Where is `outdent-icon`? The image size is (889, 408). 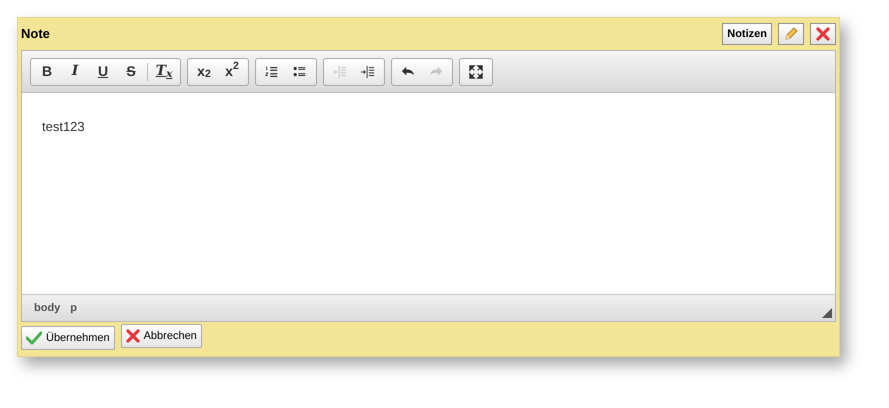 outdent-icon is located at coordinates (340, 71).